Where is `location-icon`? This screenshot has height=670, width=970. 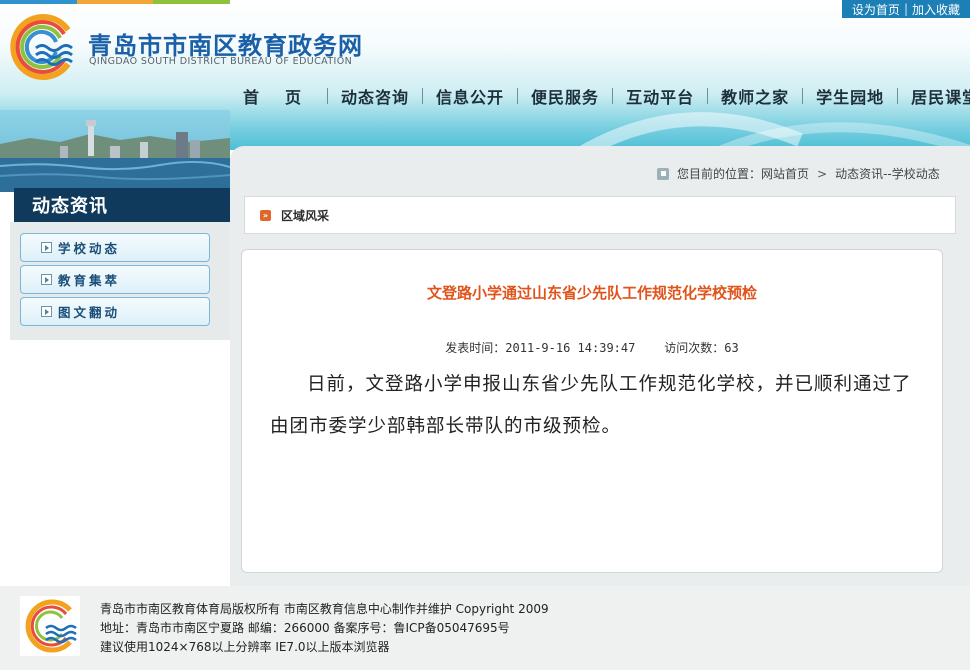
location-icon is located at coordinates (663, 173).